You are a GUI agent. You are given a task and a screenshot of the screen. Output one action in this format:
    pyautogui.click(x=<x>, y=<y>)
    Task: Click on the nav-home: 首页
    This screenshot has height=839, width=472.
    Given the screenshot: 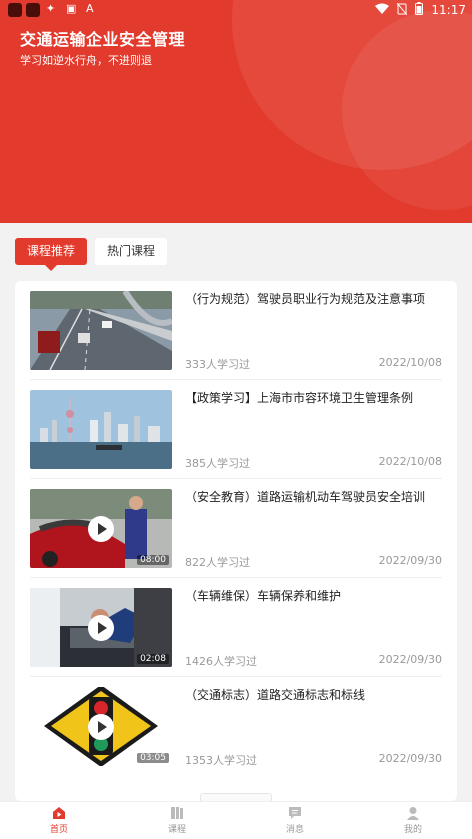 What is the action you would take?
    pyautogui.click(x=59, y=820)
    